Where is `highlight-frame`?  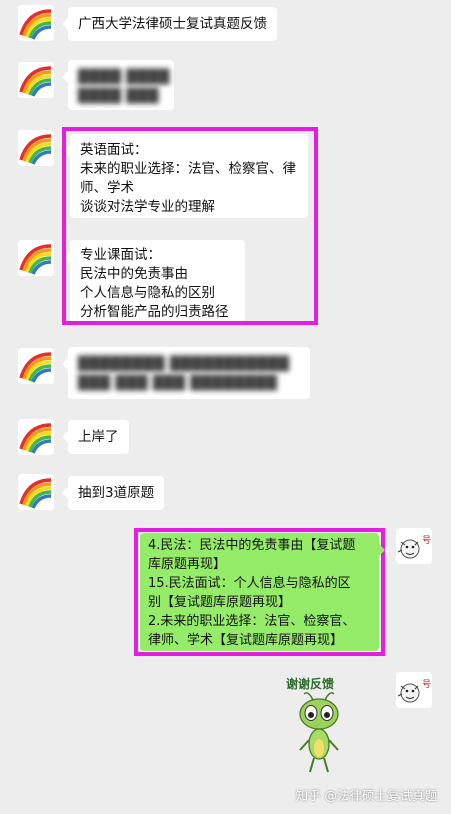 highlight-frame is located at coordinates (190, 226).